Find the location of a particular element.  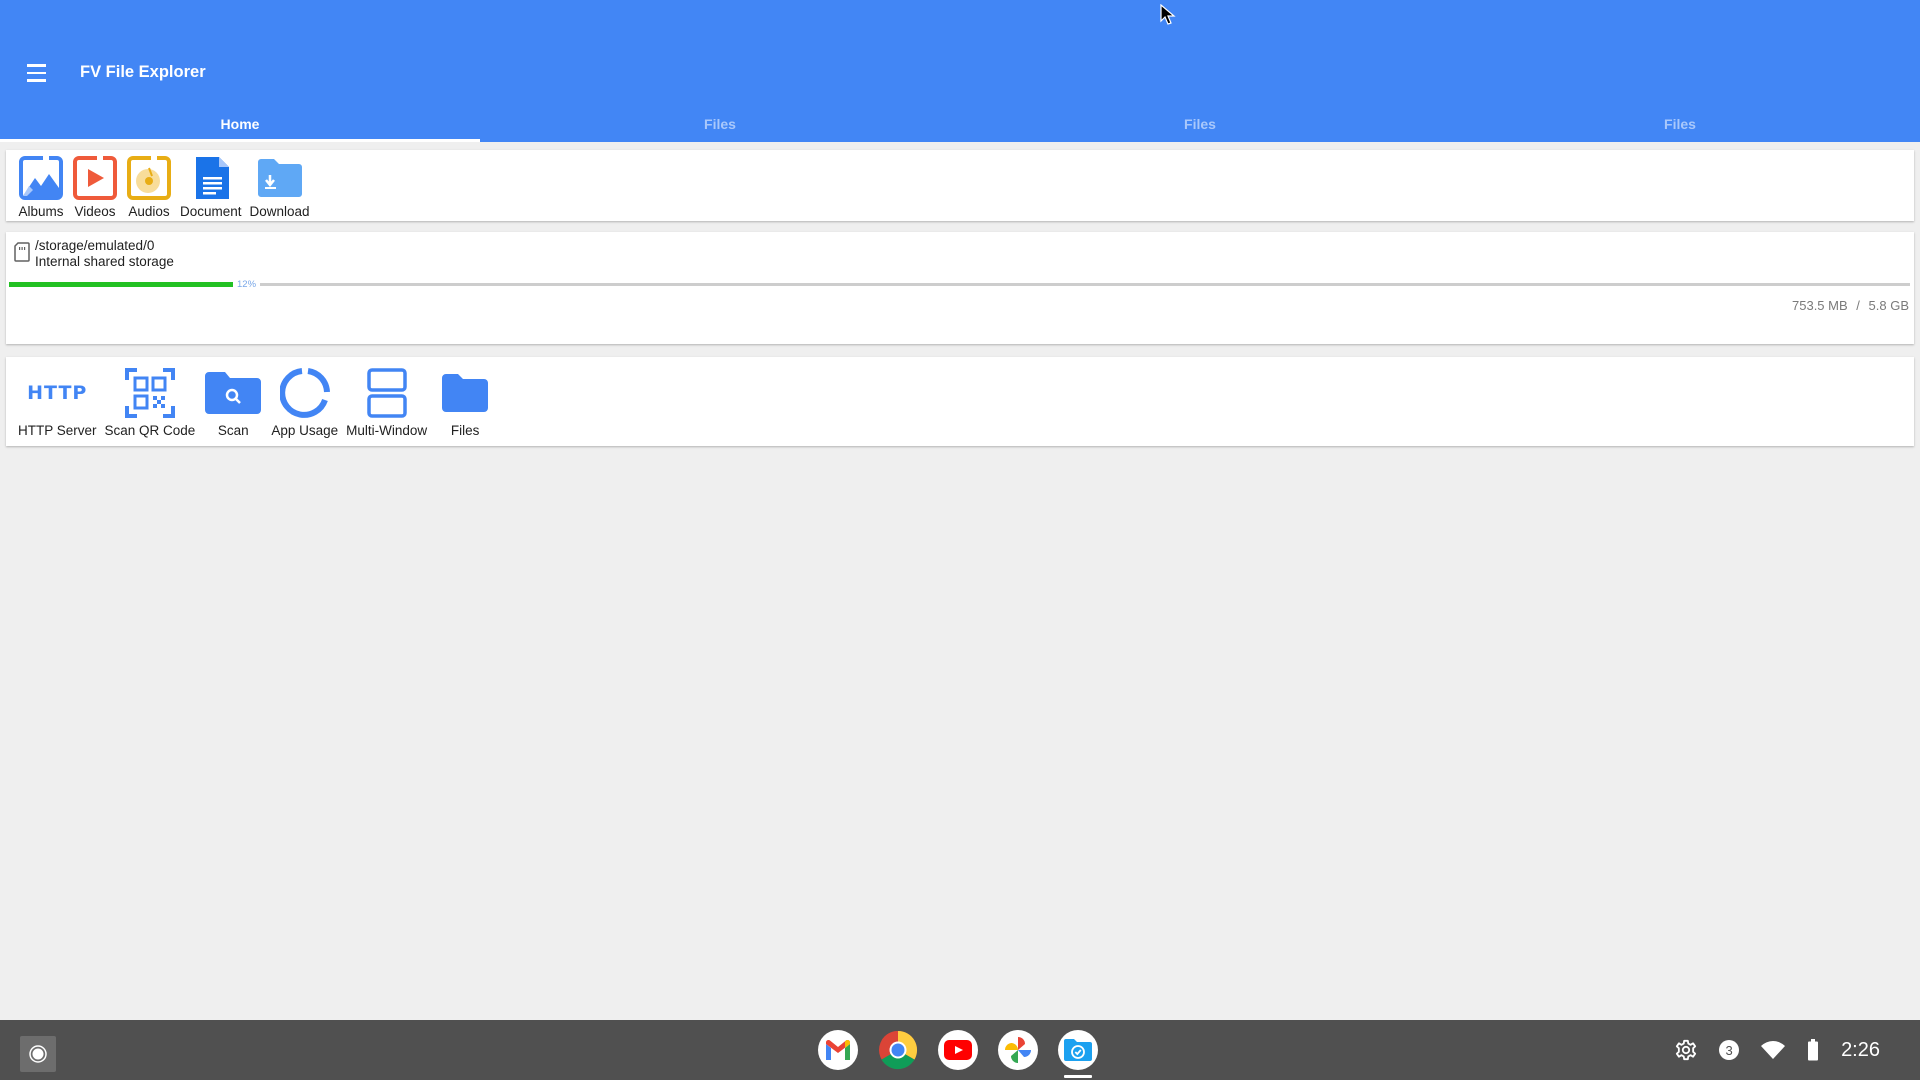

tool-files: Files is located at coordinates (465, 402).